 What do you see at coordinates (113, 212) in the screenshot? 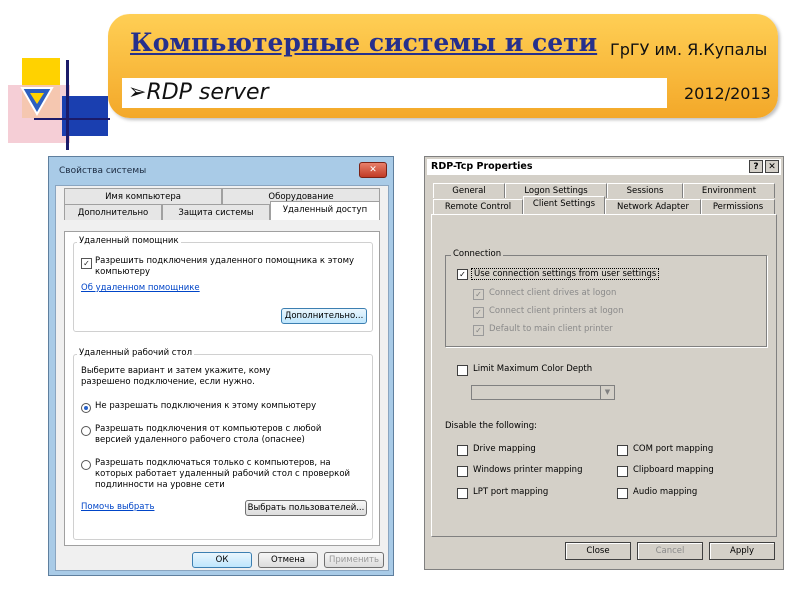
I see `tab-advanced: Дополнительно` at bounding box center [113, 212].